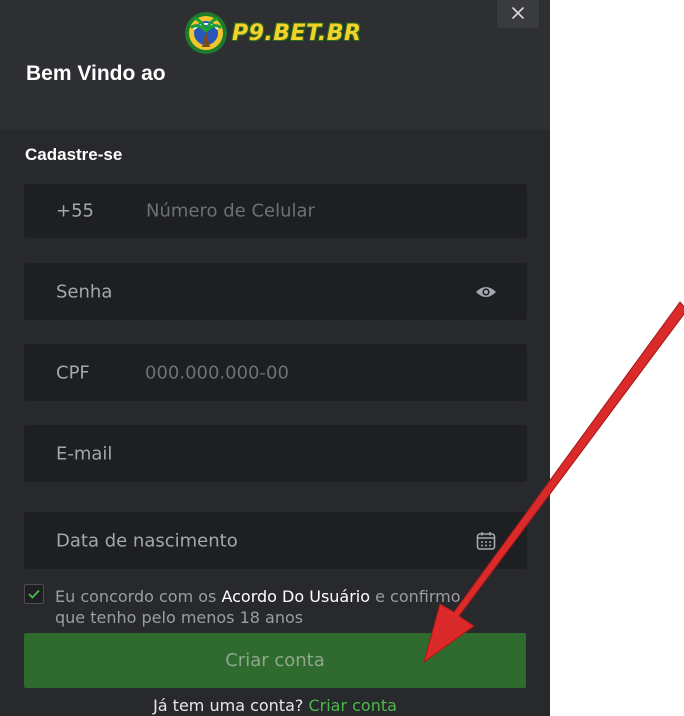  I want to click on modal-header: P9.BET.BR Bem Vindo ao, so click(275, 65).